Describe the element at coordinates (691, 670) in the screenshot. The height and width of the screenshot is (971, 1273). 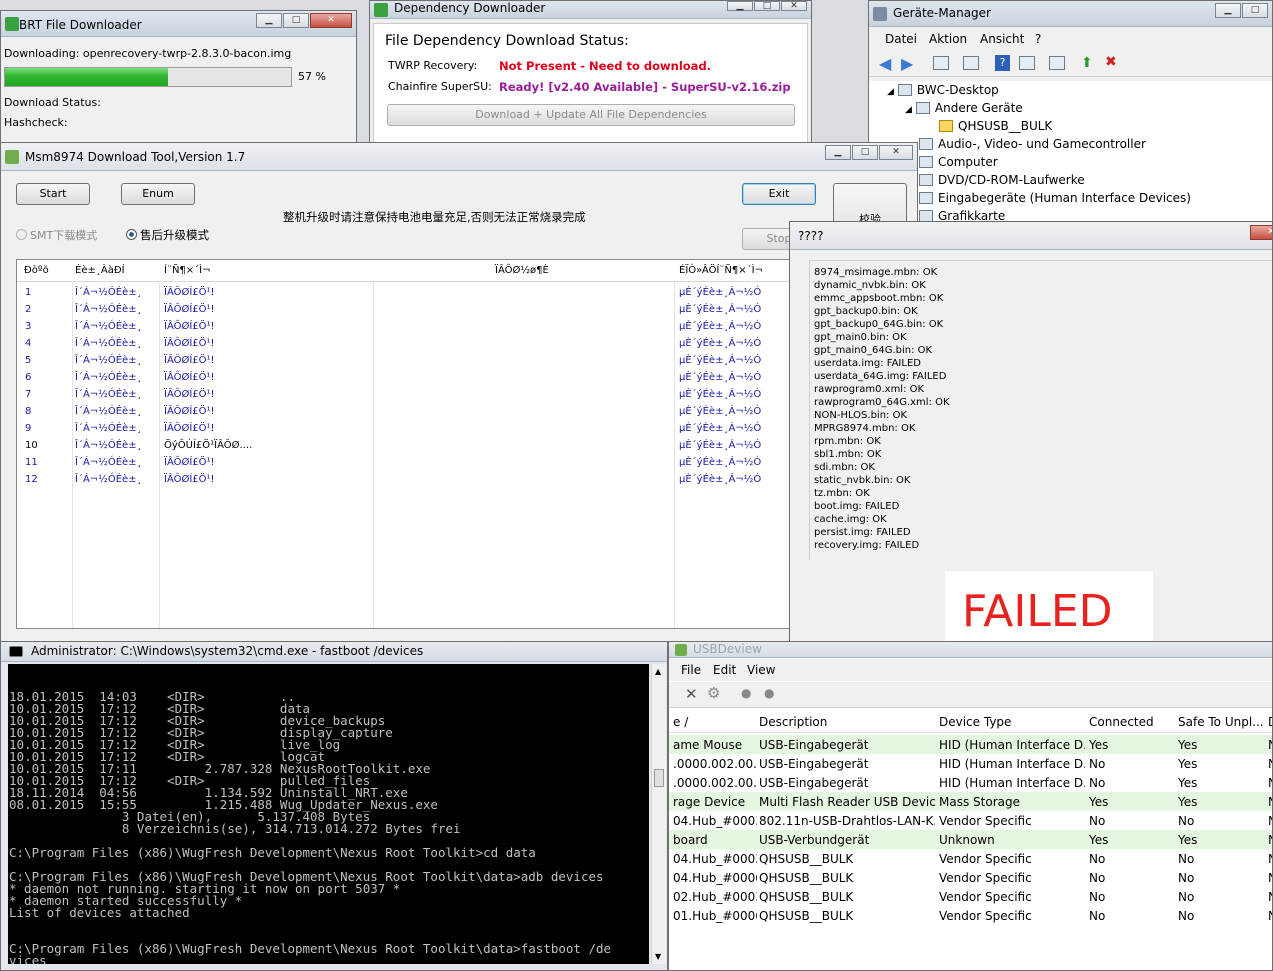
I see `menu-file: File` at that location.